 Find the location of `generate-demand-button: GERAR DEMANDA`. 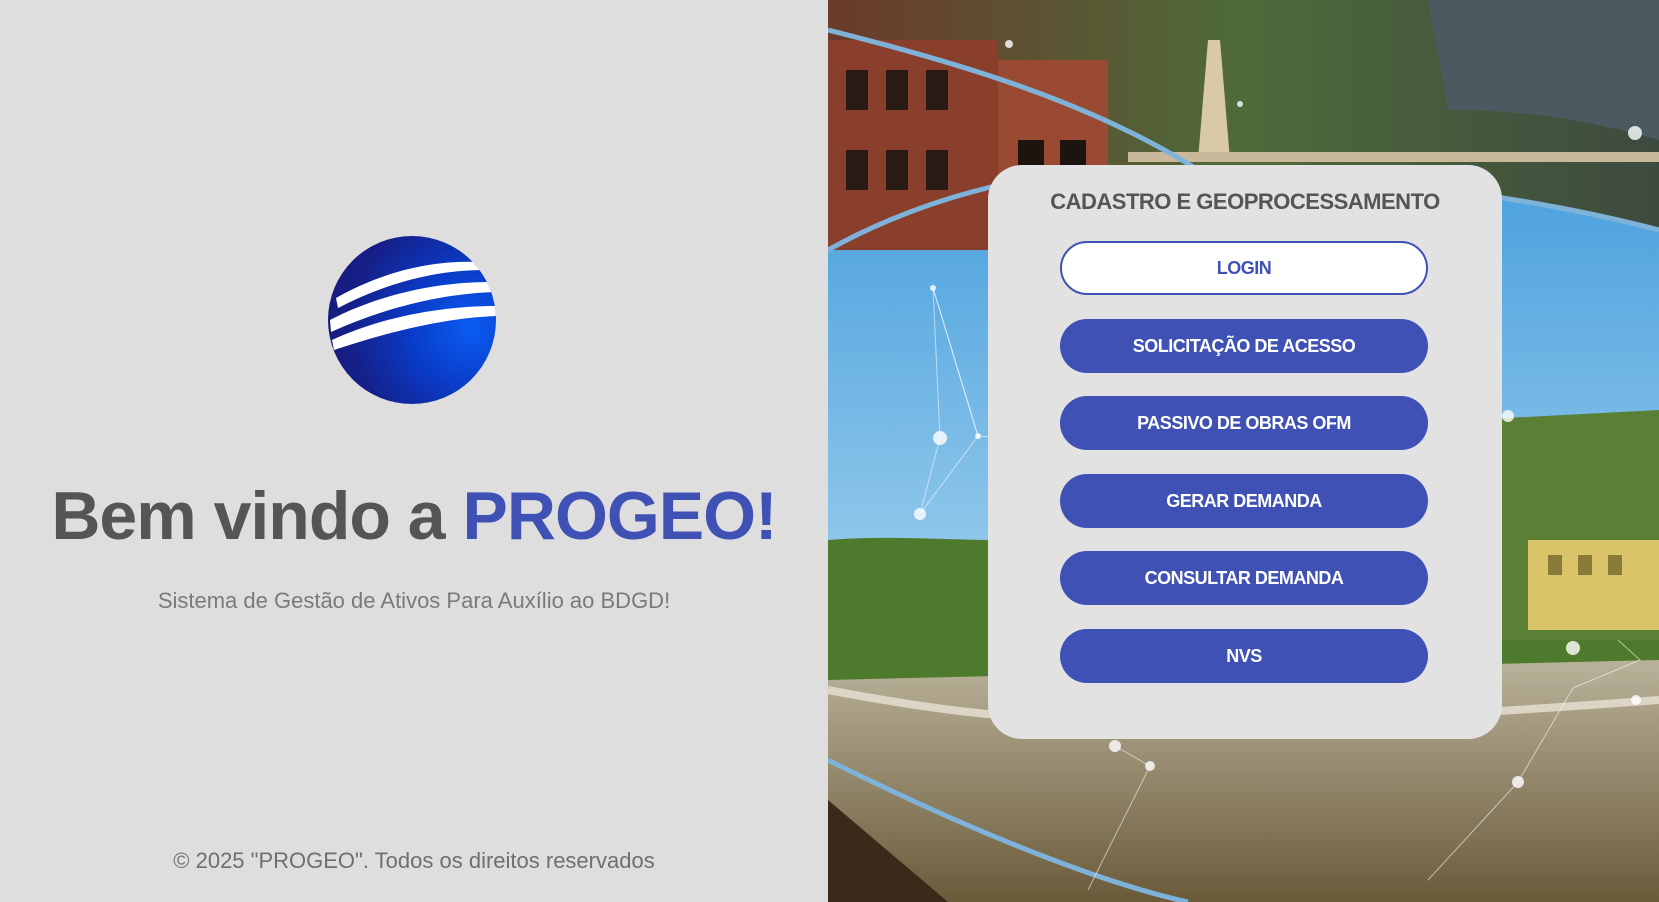

generate-demand-button: GERAR DEMANDA is located at coordinates (1244, 501).